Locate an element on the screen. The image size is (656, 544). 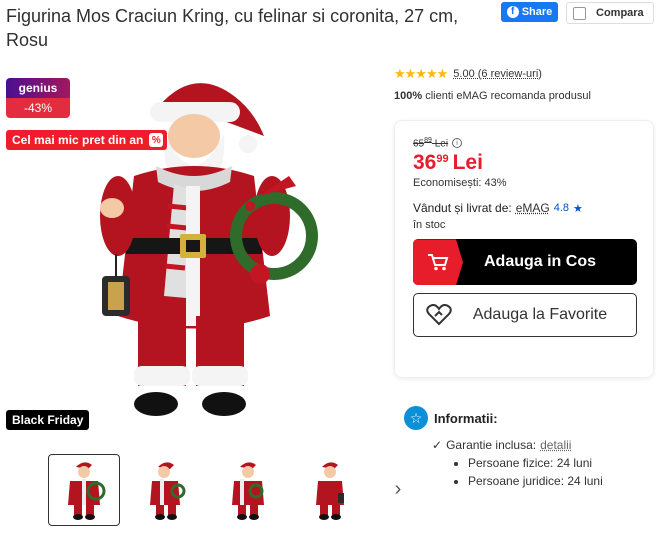
price-decimals: 99 is located at coordinates (442, 159).